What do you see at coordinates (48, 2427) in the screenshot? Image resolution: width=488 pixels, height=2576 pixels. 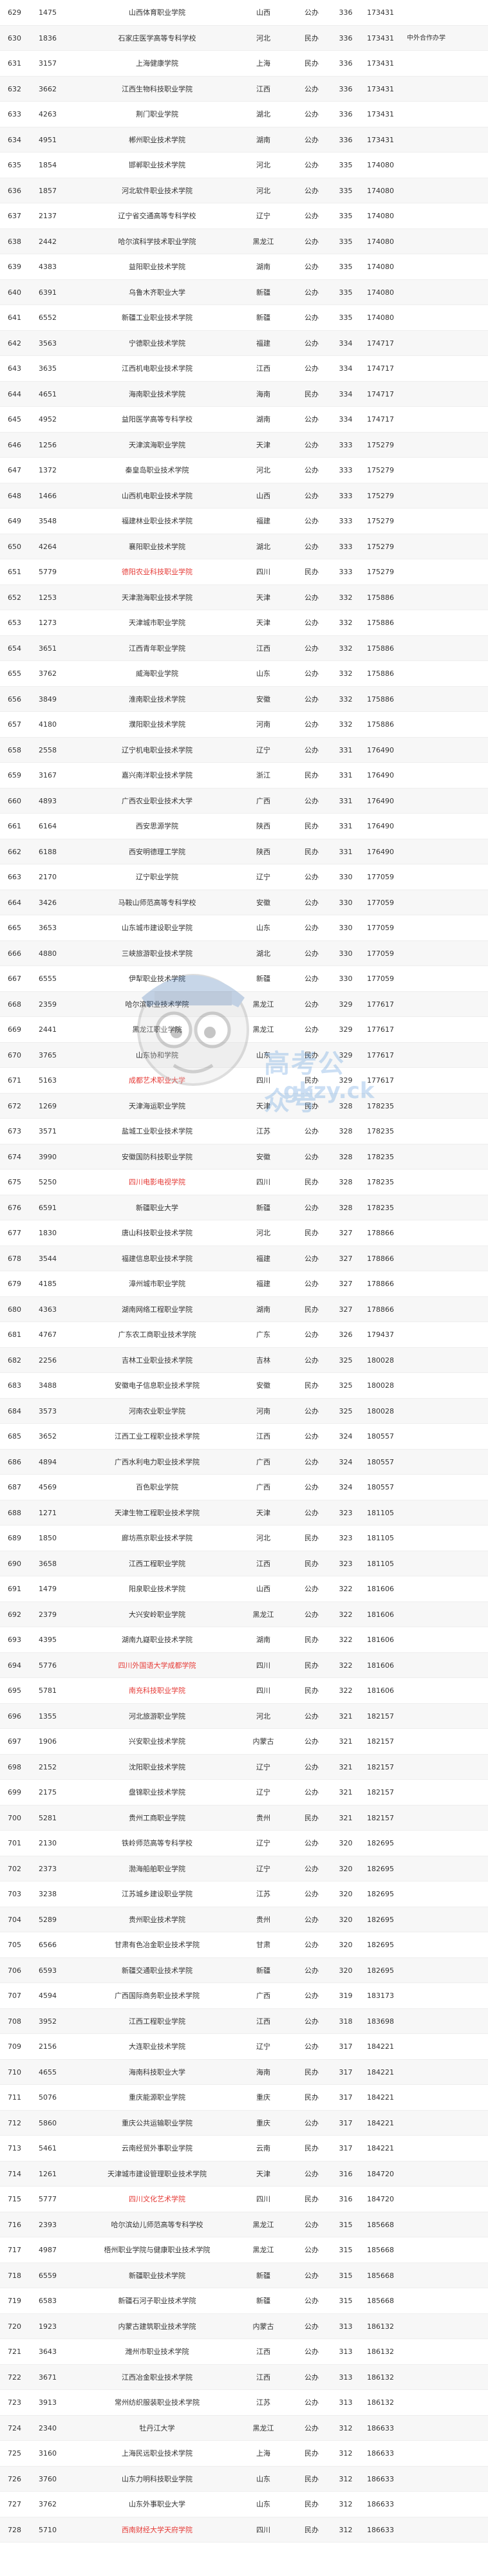 I see `code-cell: 2340` at bounding box center [48, 2427].